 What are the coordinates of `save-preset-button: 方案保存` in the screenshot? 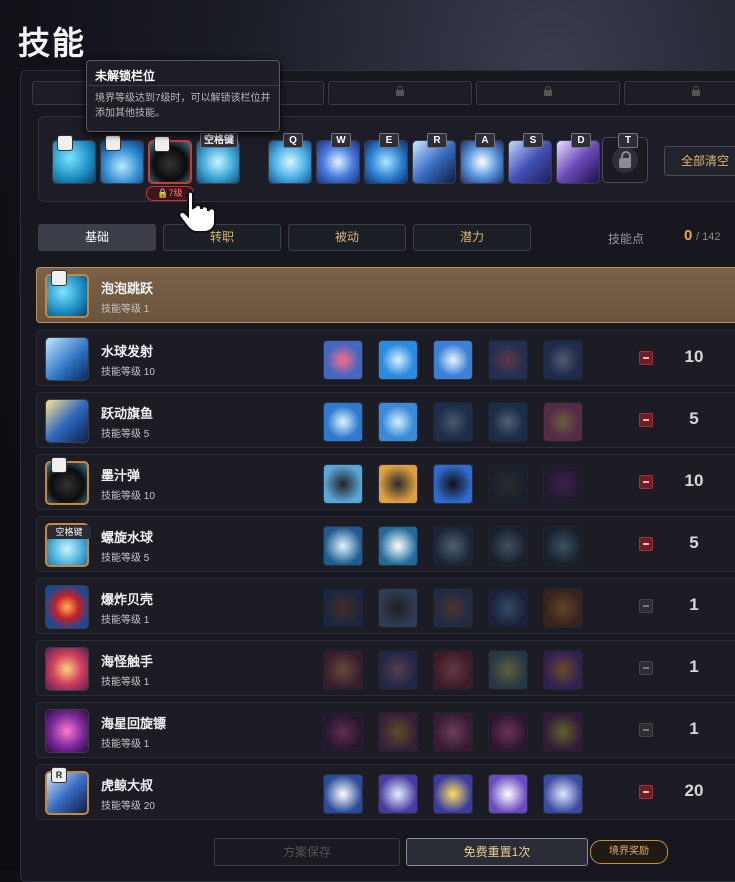 It's located at (307, 852).